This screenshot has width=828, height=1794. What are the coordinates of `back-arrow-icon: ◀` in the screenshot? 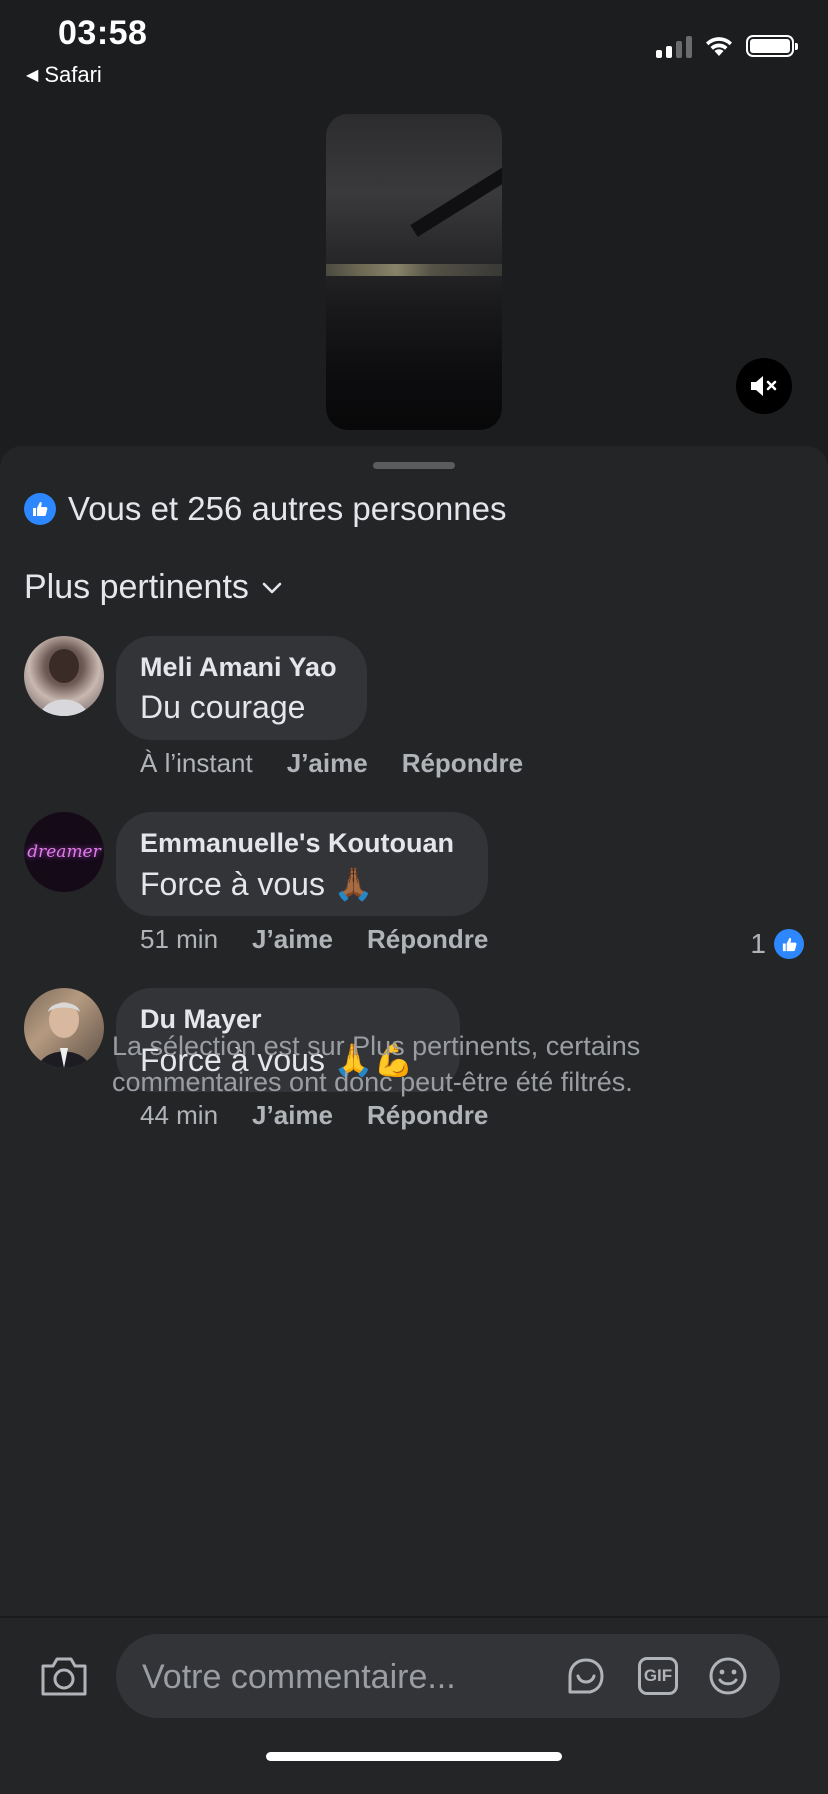 It's located at (32, 75).